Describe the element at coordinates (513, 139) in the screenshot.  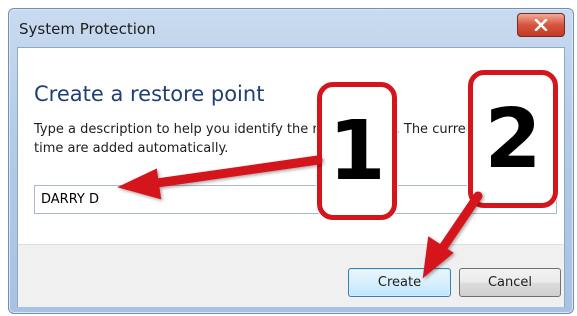
I see `step-2-callout: 2` at that location.